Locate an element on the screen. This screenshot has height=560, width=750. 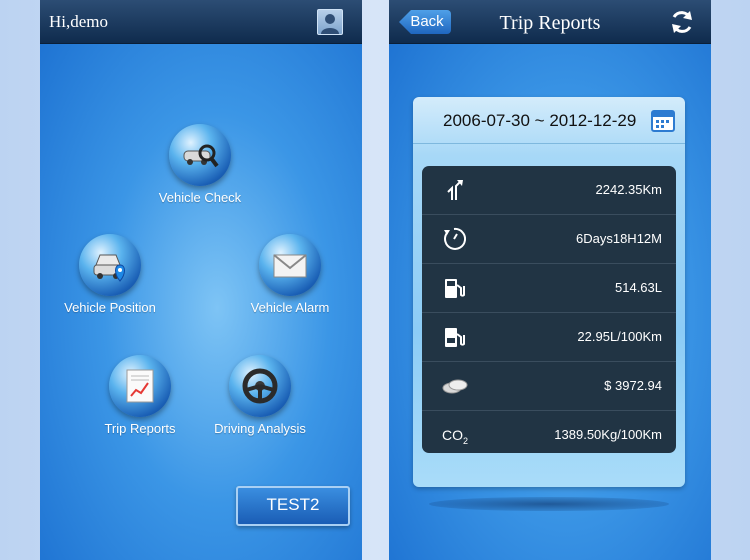
user-icon is located at coordinates (330, 24).